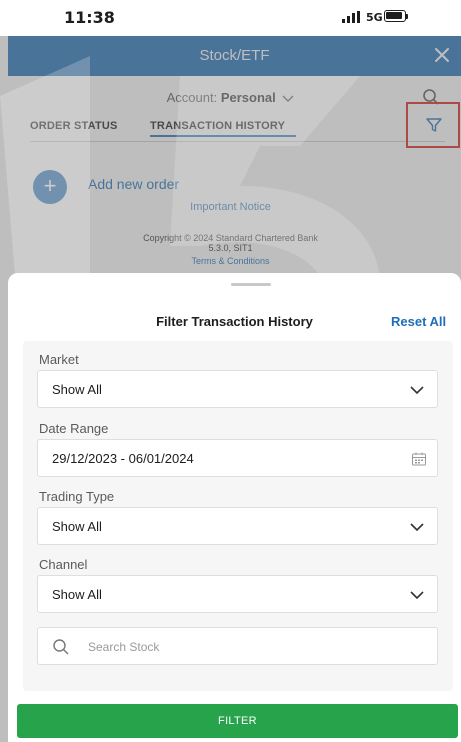 The width and height of the screenshot is (461, 742). What do you see at coordinates (77, 526) in the screenshot?
I see `trading-type-value: Show All` at bounding box center [77, 526].